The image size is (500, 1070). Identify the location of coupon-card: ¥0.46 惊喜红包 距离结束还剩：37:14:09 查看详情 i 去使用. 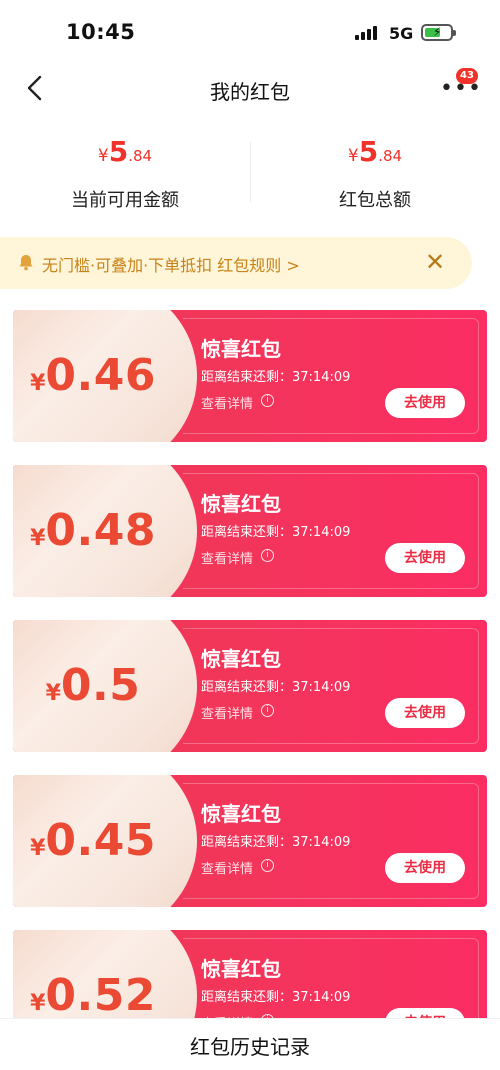
(250, 376).